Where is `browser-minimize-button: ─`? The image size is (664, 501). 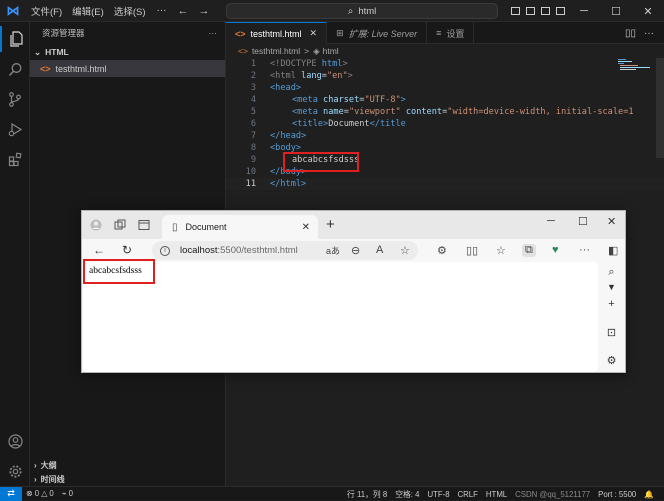 browser-minimize-button: ─ is located at coordinates (551, 221).